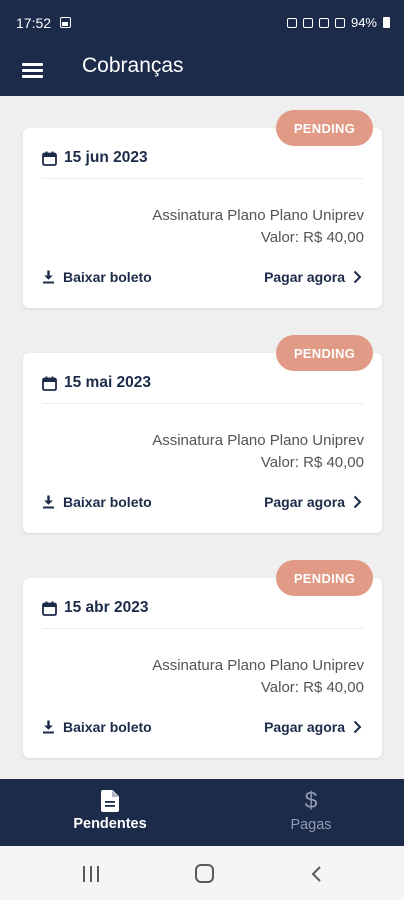 The height and width of the screenshot is (900, 404). I want to click on charge-date-row: 15 mai 2023, so click(96, 383).